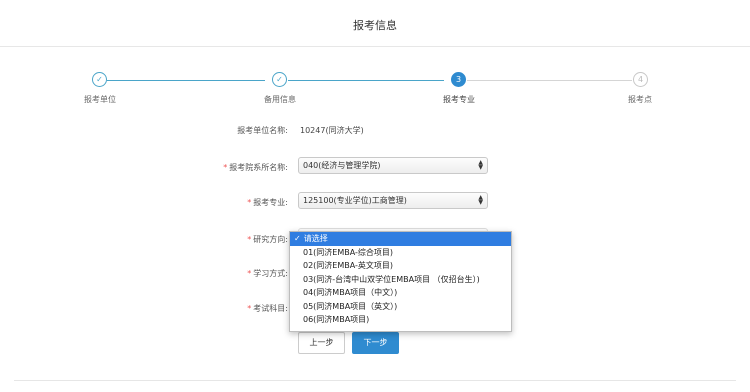 The image size is (750, 392). I want to click on department-label-row: * 报考院系所名称:, so click(228, 167).